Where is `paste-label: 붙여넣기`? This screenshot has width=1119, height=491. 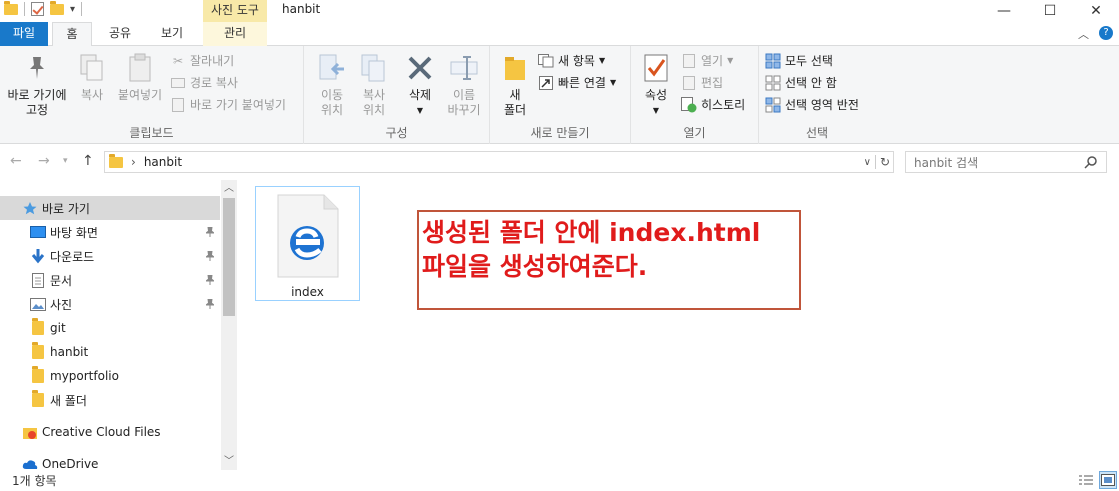
paste-label: 붙여넣기 is located at coordinates (140, 95).